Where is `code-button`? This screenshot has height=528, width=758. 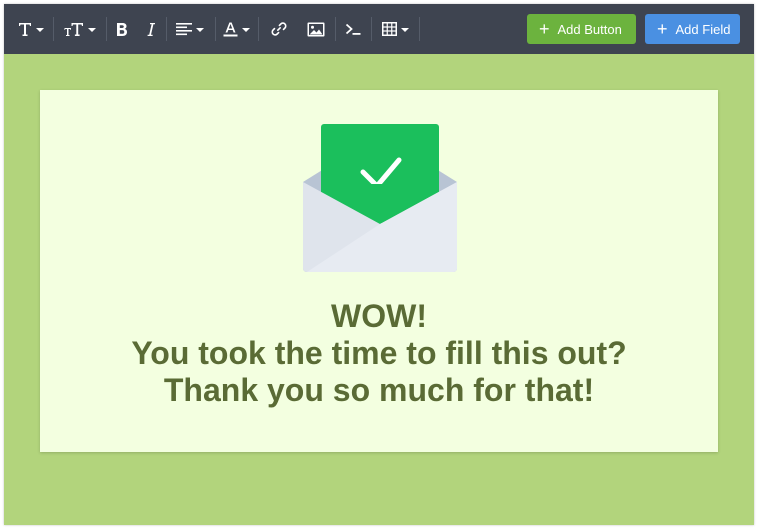 code-button is located at coordinates (353, 29).